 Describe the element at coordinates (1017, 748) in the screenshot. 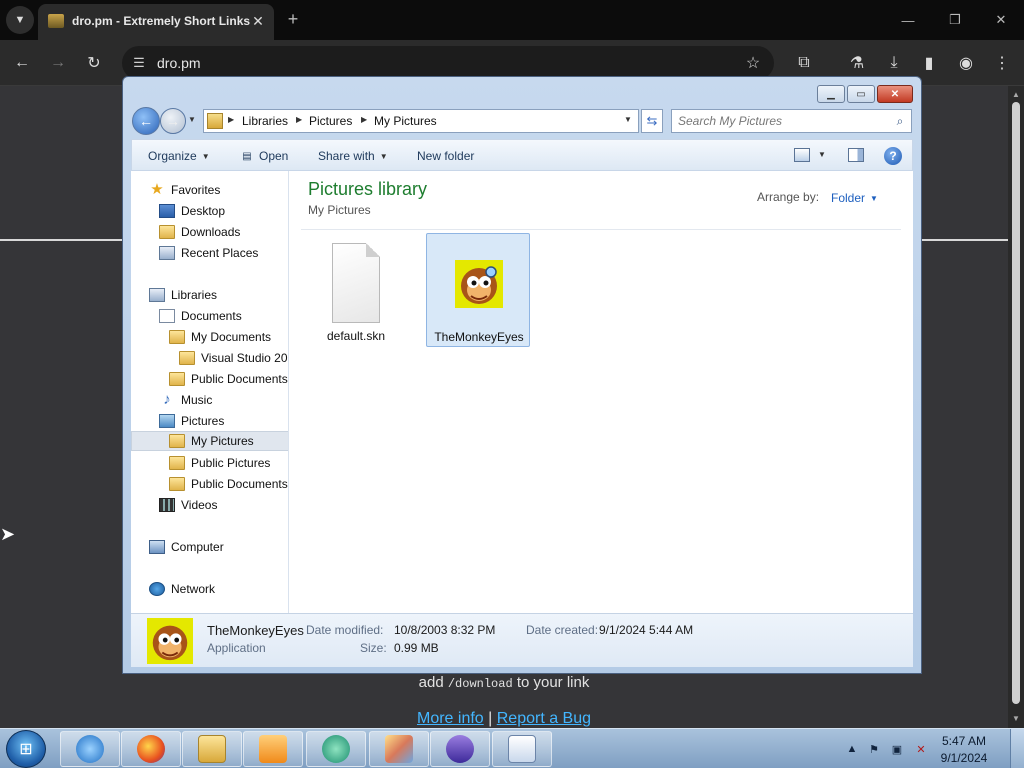

I see `show-desktop-button` at that location.